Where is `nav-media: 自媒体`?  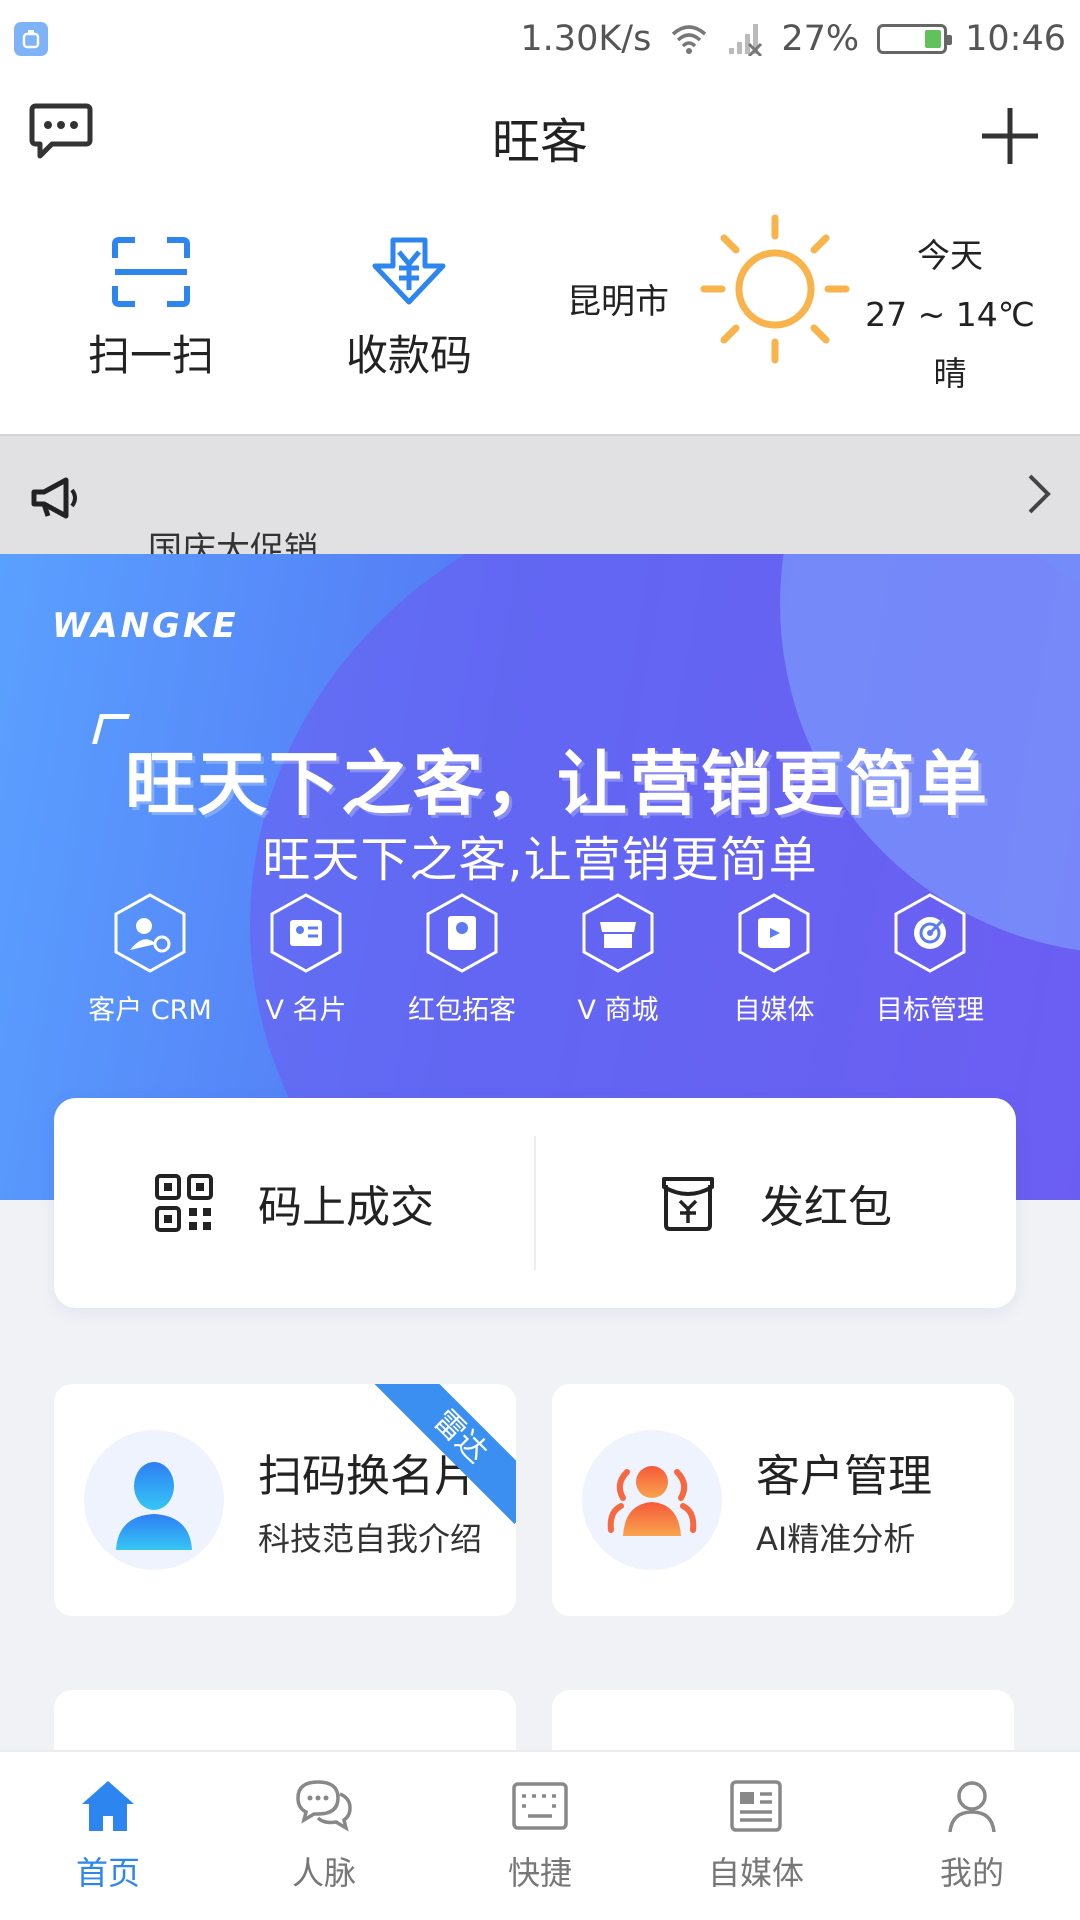 nav-media: 自媒体 is located at coordinates (756, 1836).